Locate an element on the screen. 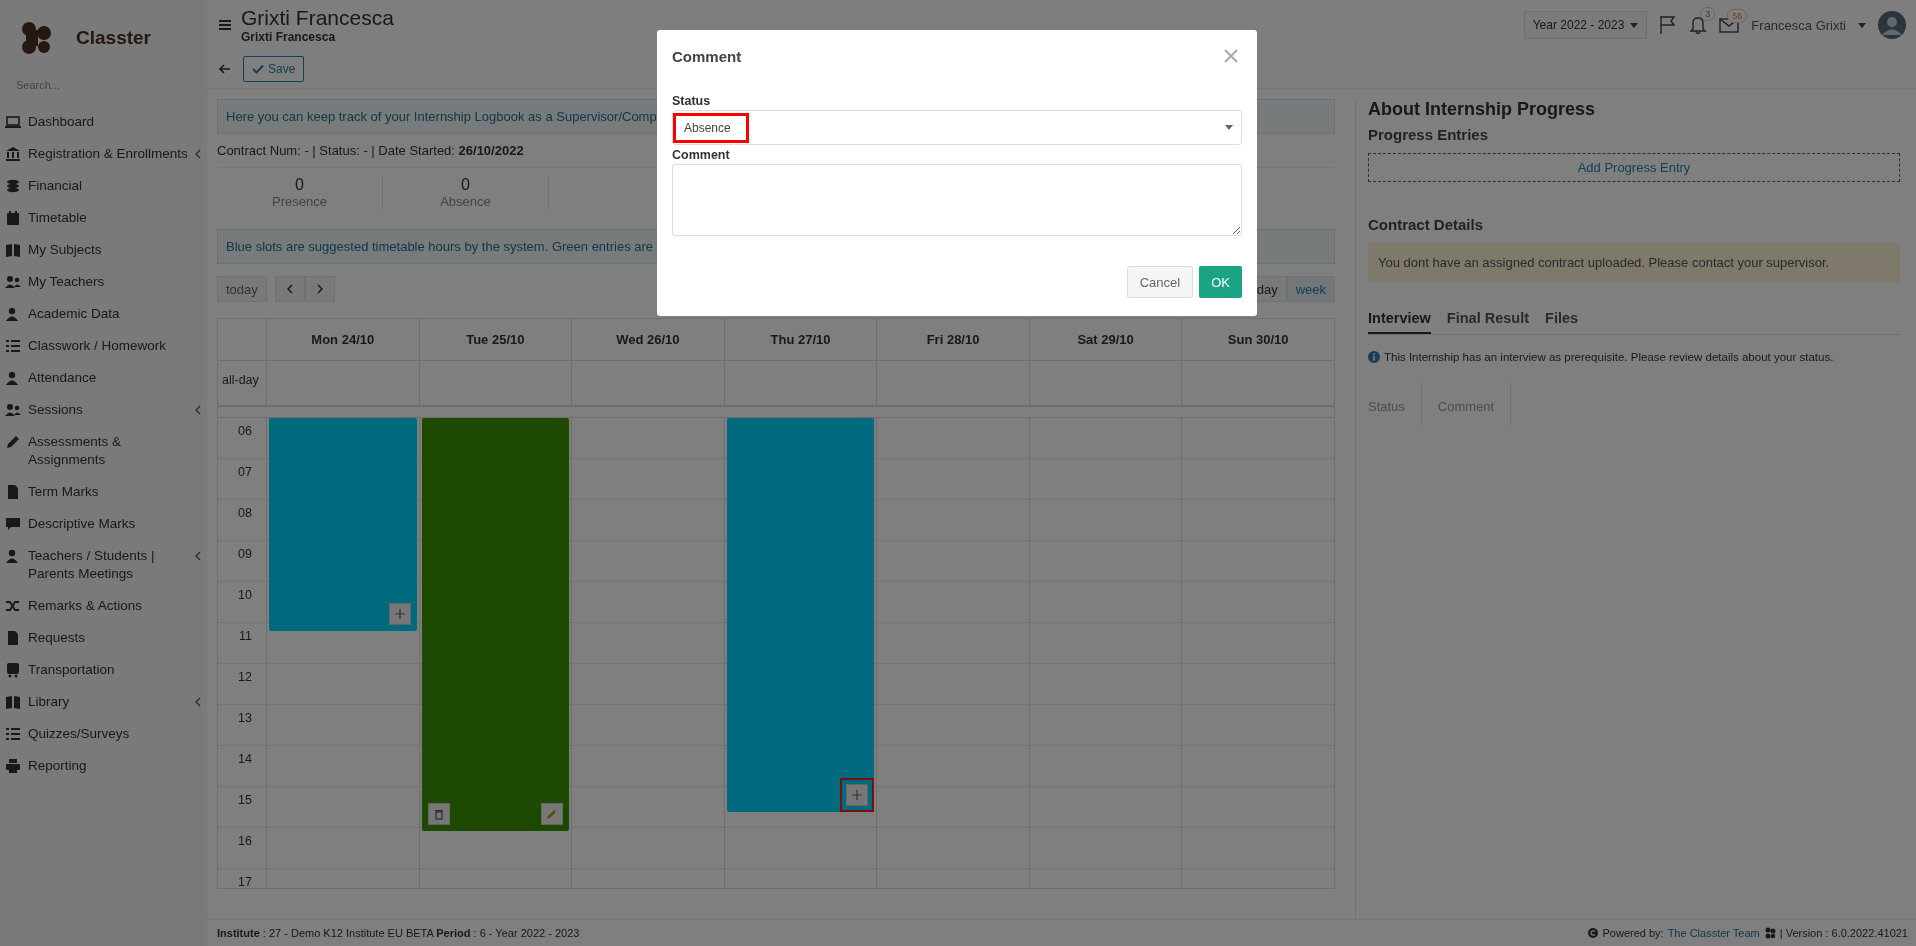  add-button is located at coordinates (857, 794).